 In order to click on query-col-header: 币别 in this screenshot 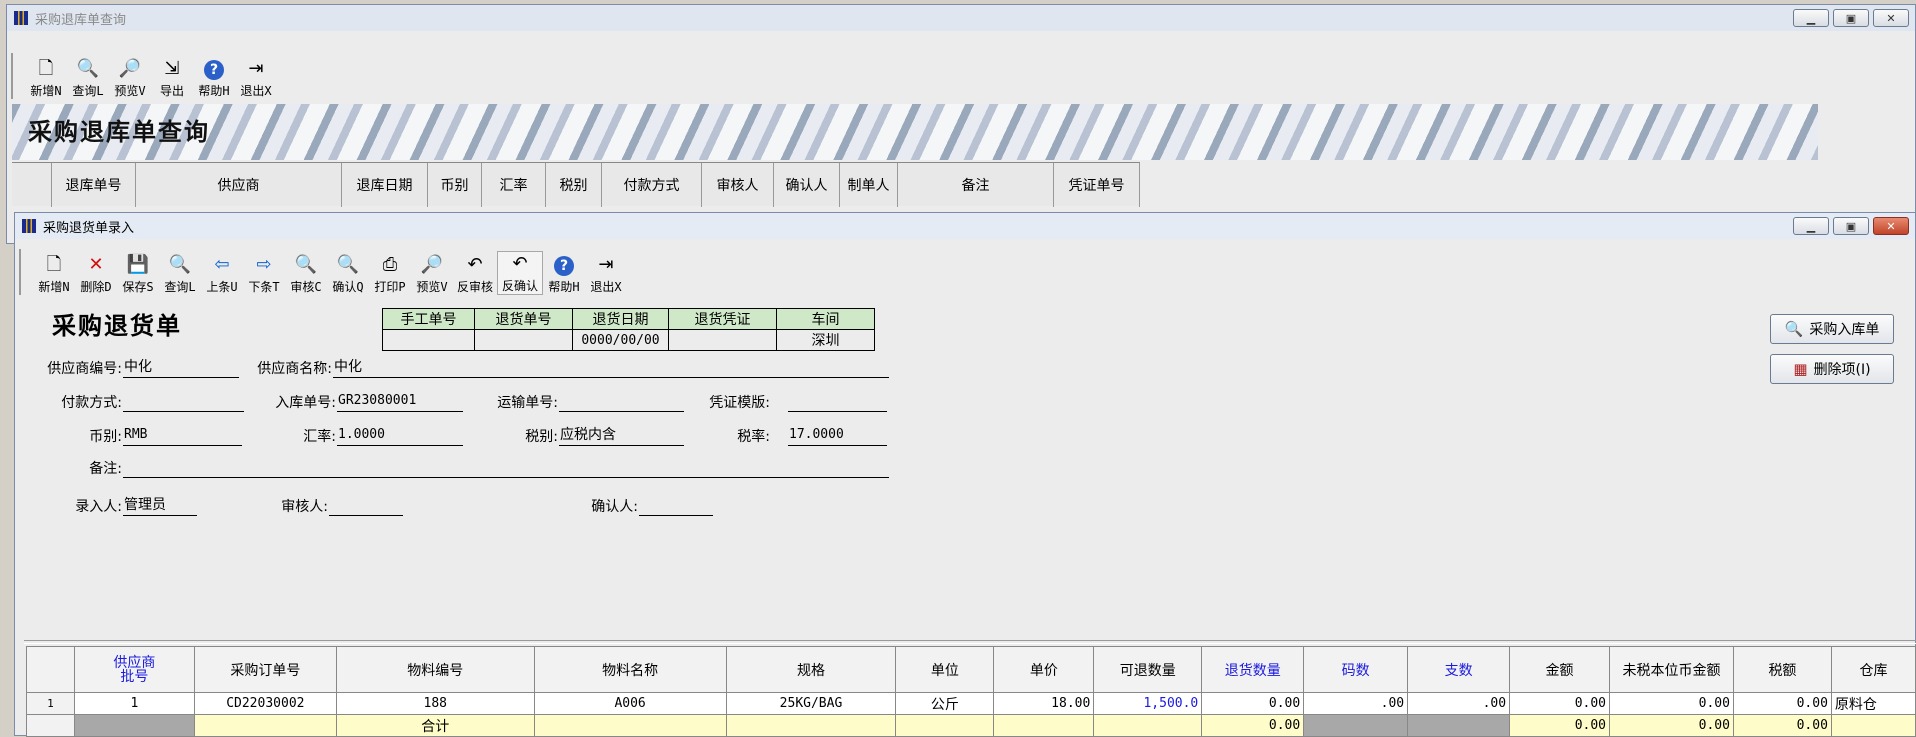, I will do `click(455, 185)`.